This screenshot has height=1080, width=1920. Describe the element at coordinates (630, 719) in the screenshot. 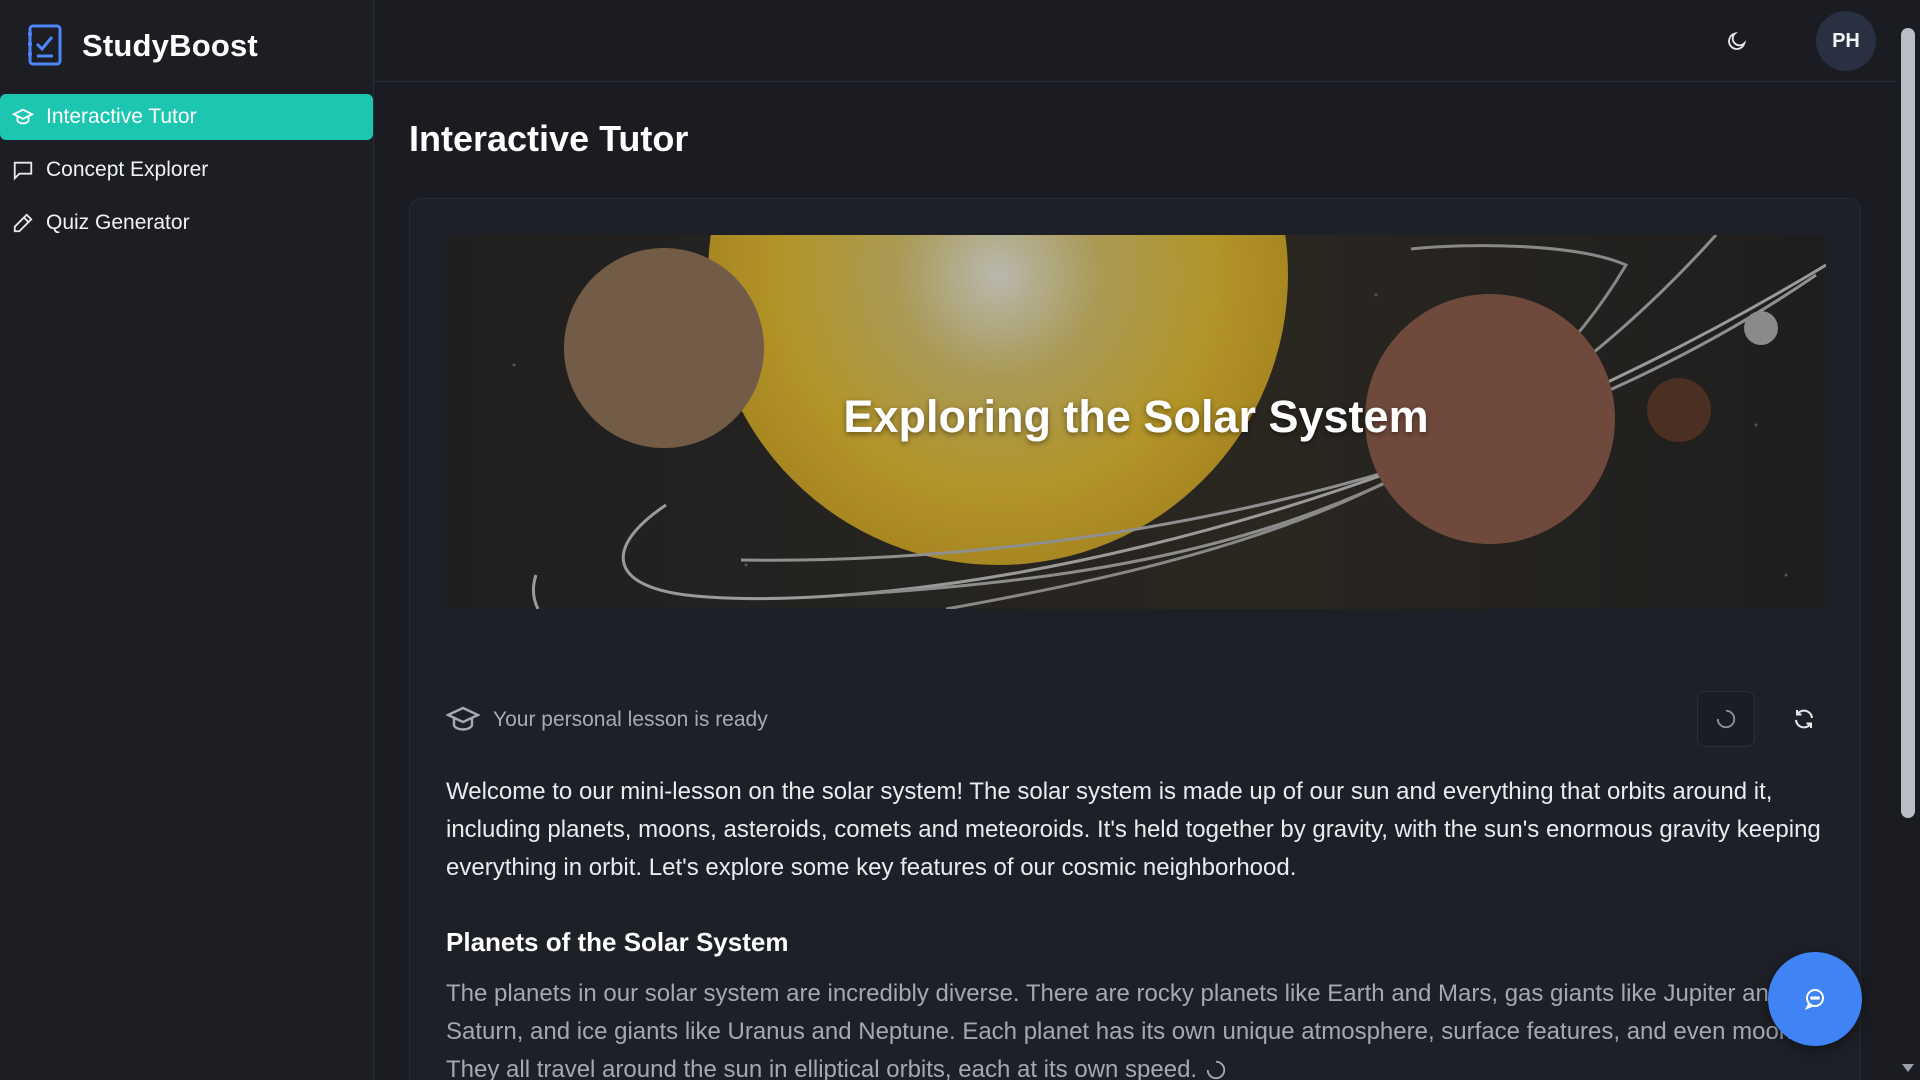

I see `lesson-status-text: Your personal lesson is ready` at that location.